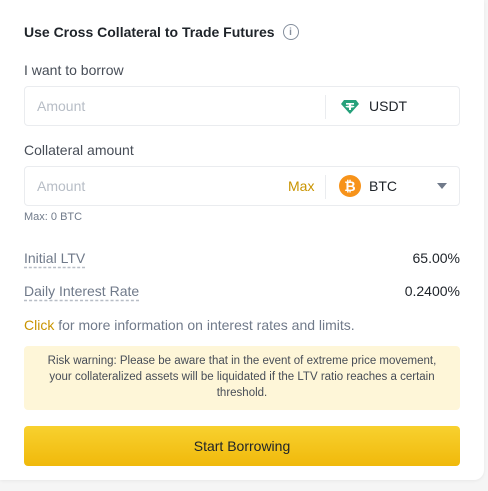 The height and width of the screenshot is (491, 488). What do you see at coordinates (157, 186) in the screenshot?
I see `collateral-amount-input` at bounding box center [157, 186].